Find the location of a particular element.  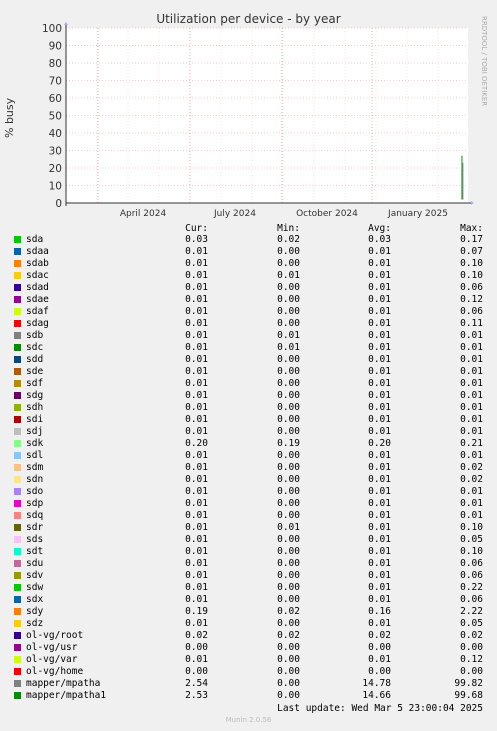

legend-row: mapper/mpatha 2.54 0.00 14.78 99.82 is located at coordinates (248, 684).